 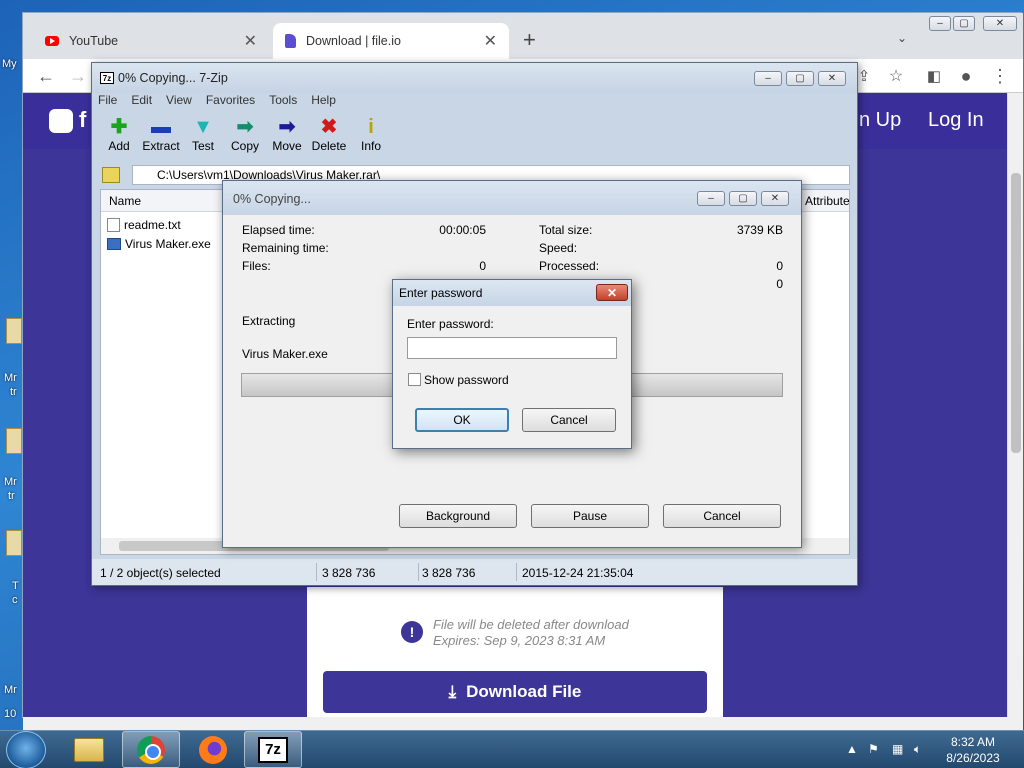 What do you see at coordinates (512, 348) in the screenshot?
I see `password-input` at bounding box center [512, 348].